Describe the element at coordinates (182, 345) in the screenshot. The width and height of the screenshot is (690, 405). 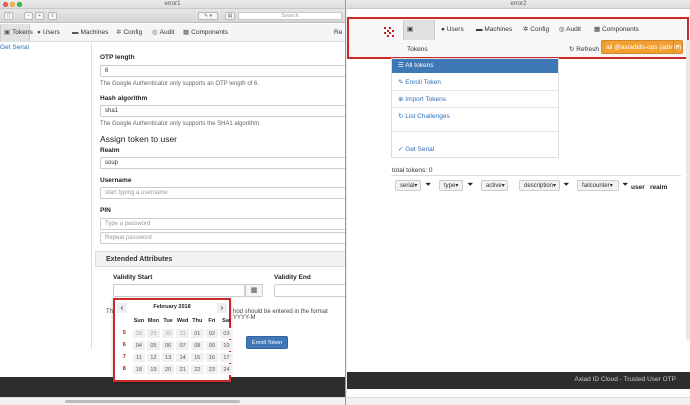
I see `calendar-day: 07` at that location.